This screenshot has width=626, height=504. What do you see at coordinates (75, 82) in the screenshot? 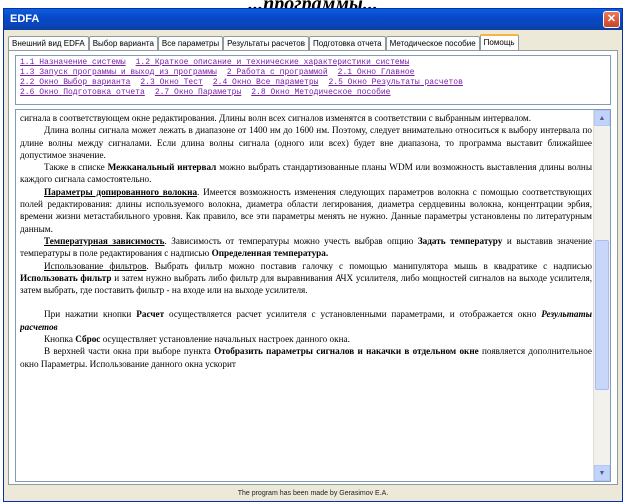
I see `help-link: 2.2 Окно Выбор варианта` at bounding box center [75, 82].